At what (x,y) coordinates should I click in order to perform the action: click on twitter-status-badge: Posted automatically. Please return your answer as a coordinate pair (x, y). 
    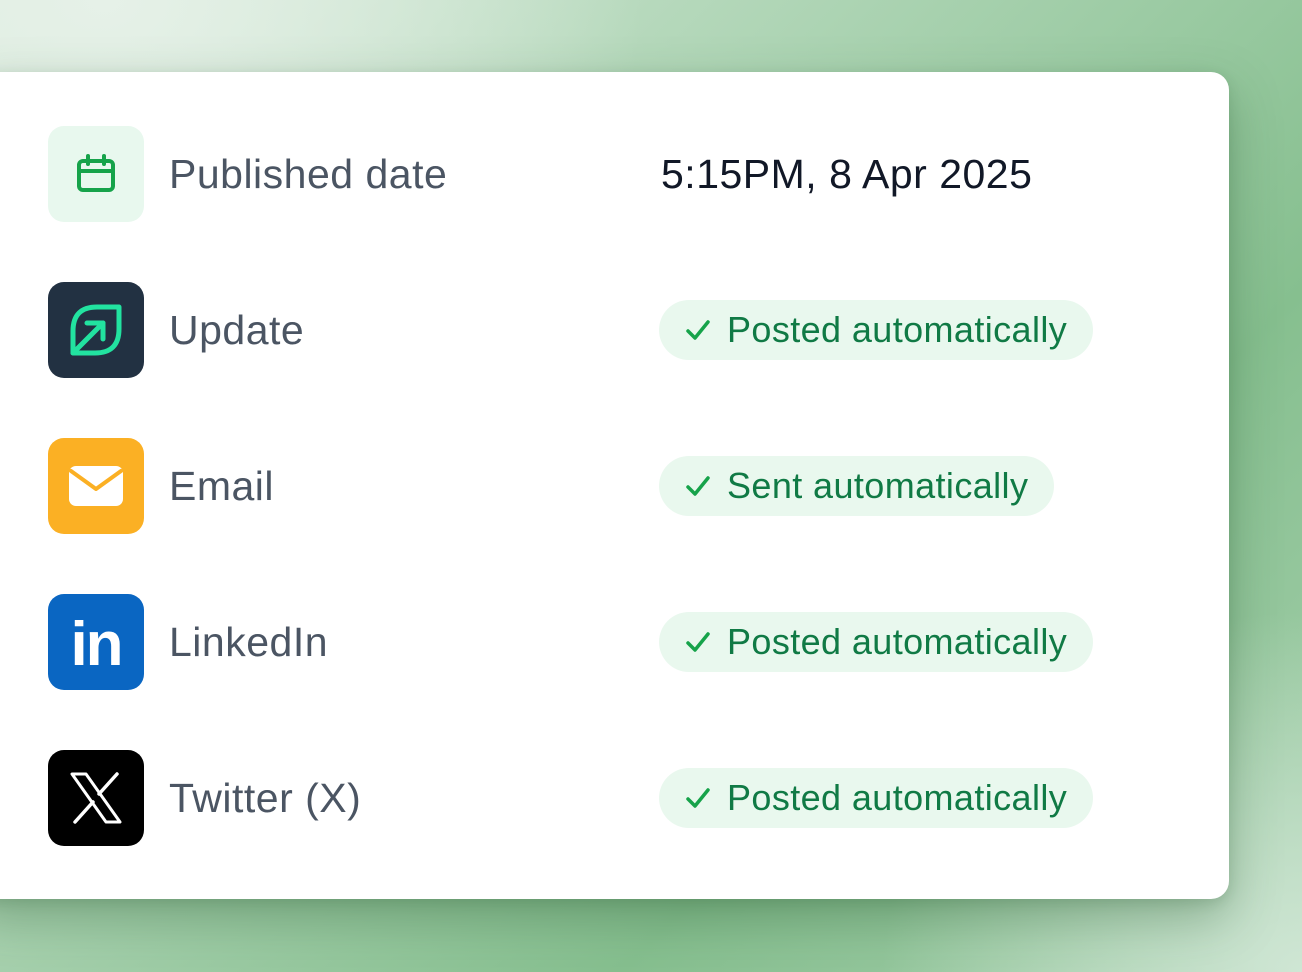
    Looking at the image, I should click on (876, 798).